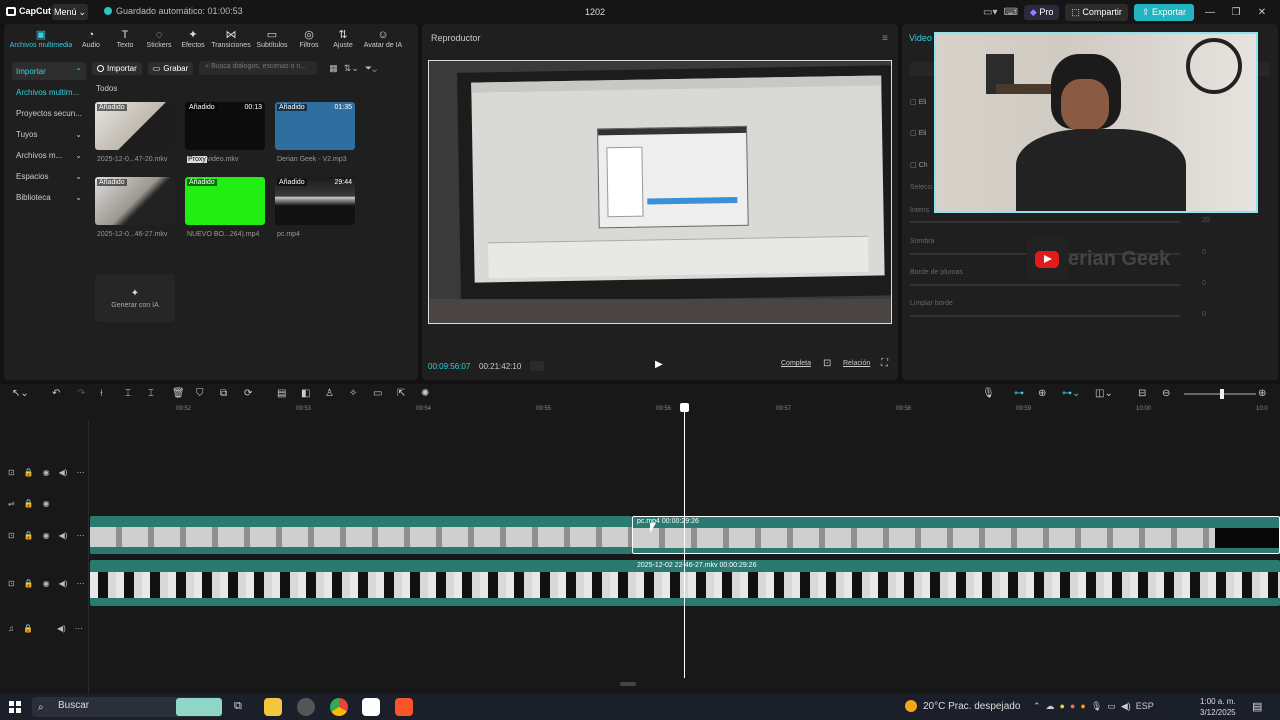  What do you see at coordinates (49, 134) in the screenshot?
I see `sidenav-item-yours: Tuyos ⌄` at bounding box center [49, 134].